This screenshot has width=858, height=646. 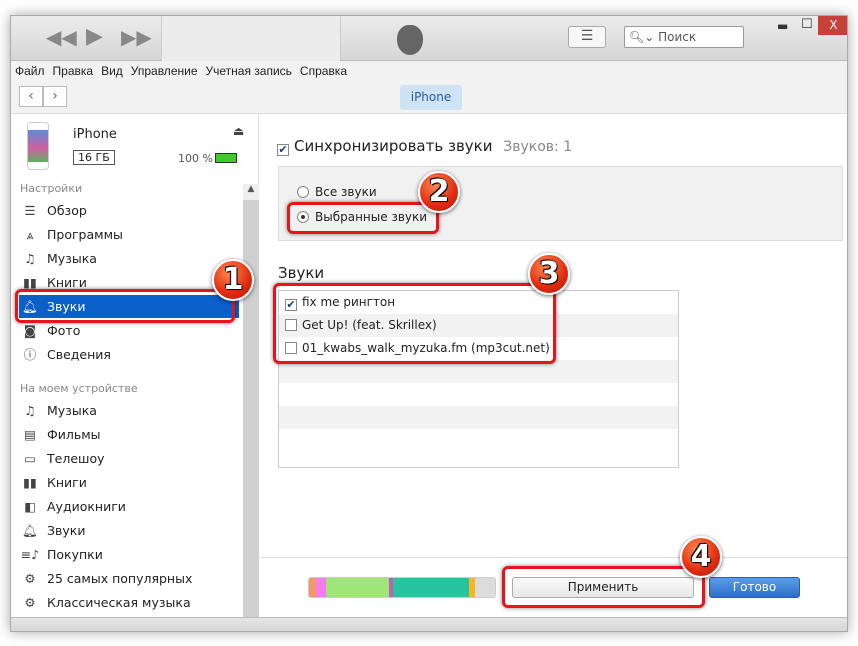 I want to click on apps-icon: ⩓, so click(x=30, y=234).